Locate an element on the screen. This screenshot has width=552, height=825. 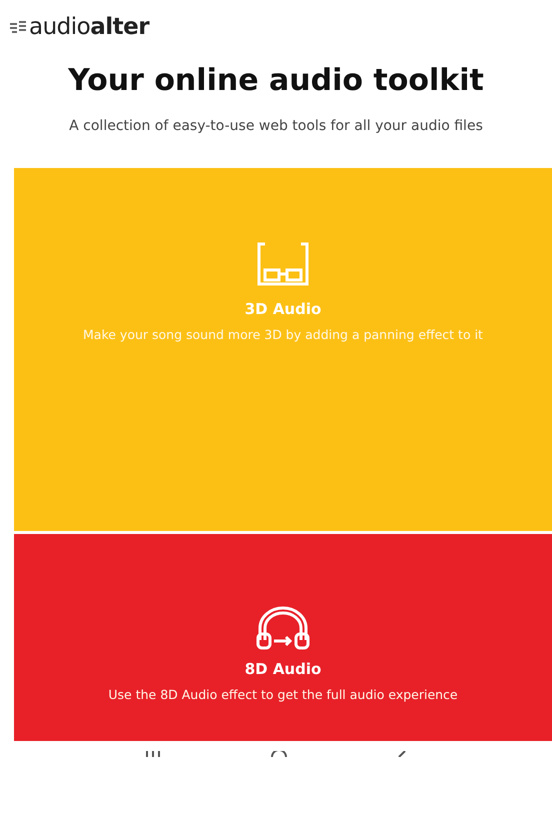
headphones-icon is located at coordinates (283, 628).